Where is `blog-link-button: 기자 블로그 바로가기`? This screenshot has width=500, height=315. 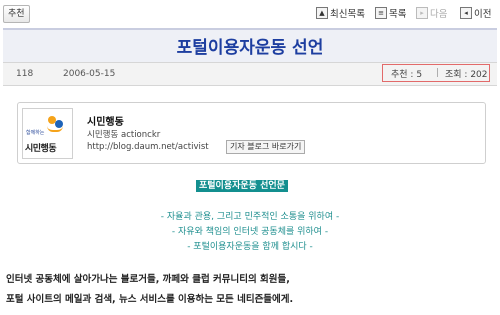 blog-link-button: 기자 블로그 바로가기 is located at coordinates (266, 147).